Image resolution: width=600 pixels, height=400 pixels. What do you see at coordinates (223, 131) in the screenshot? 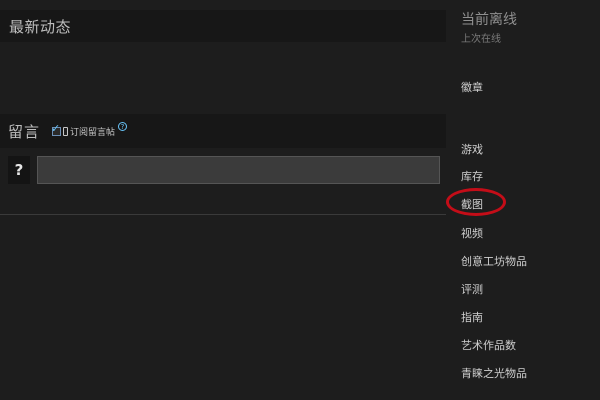
I see `comments-header: 留言 ✓ 订阅留言帖 ?` at bounding box center [223, 131].